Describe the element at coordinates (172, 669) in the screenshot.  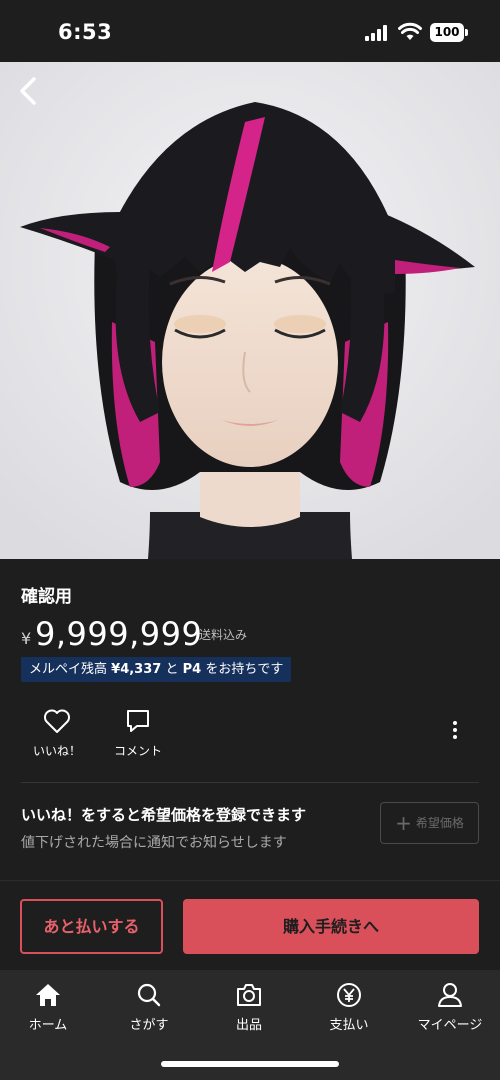
I see `merpay-connector: と` at that location.